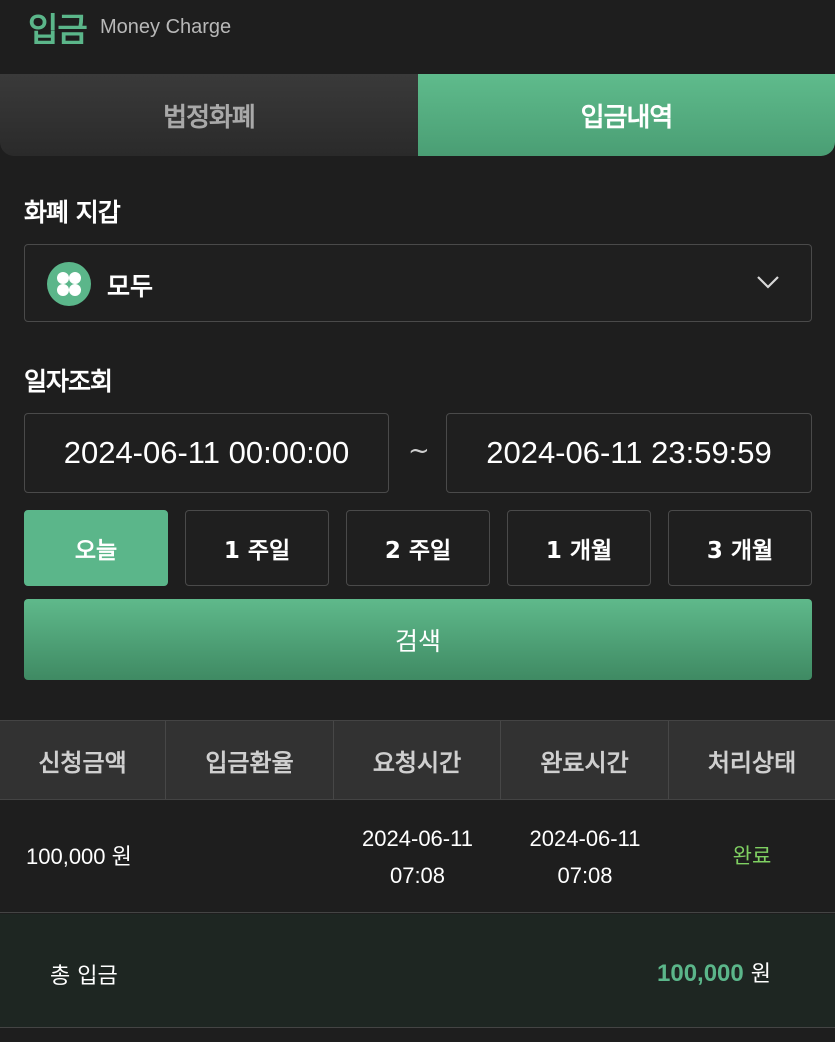 This screenshot has height=1042, width=835. I want to click on grid-icon, so click(69, 284).